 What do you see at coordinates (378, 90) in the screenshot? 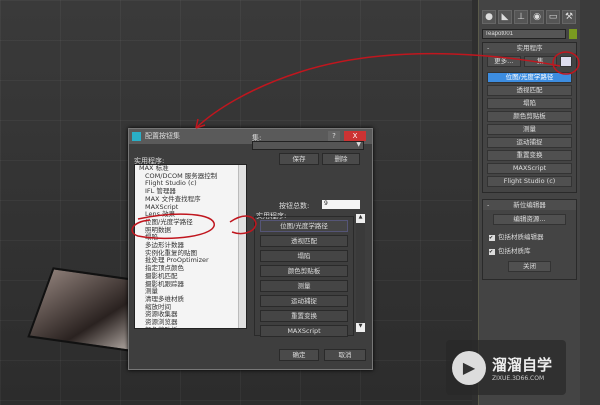
I see `arrow-line` at bounding box center [378, 90].